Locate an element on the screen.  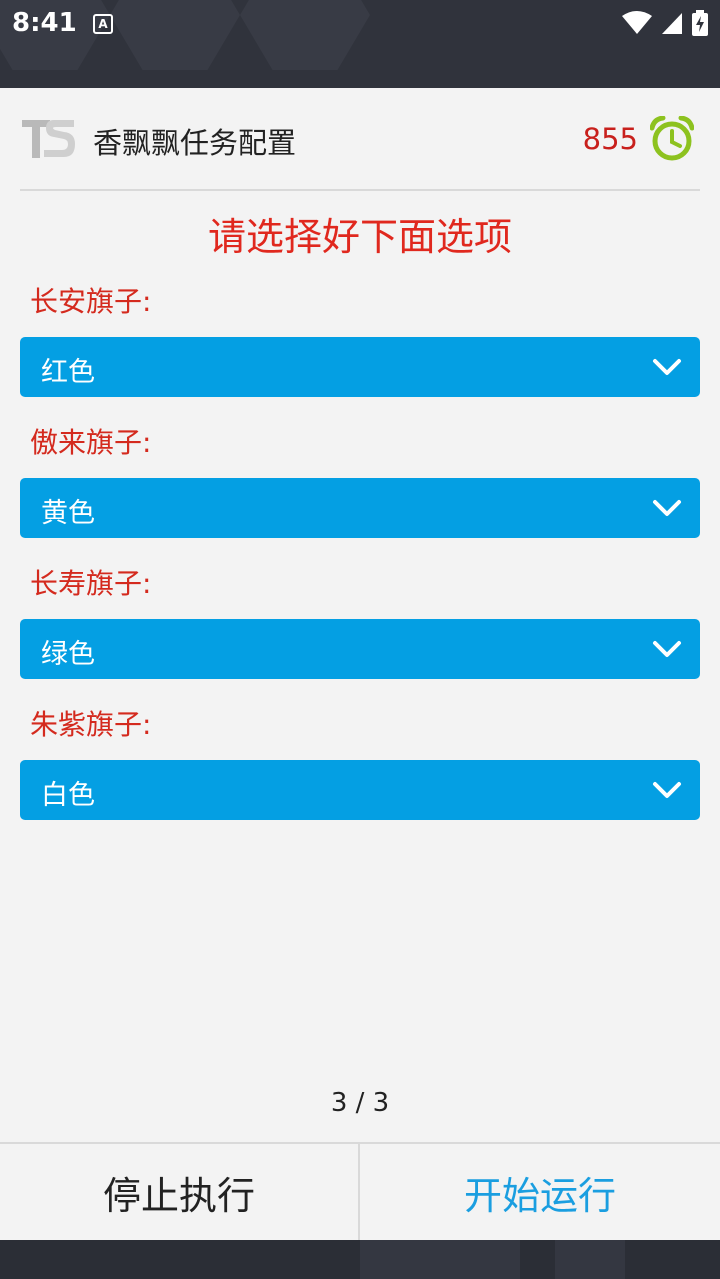
status-icons is located at coordinates (665, 23).